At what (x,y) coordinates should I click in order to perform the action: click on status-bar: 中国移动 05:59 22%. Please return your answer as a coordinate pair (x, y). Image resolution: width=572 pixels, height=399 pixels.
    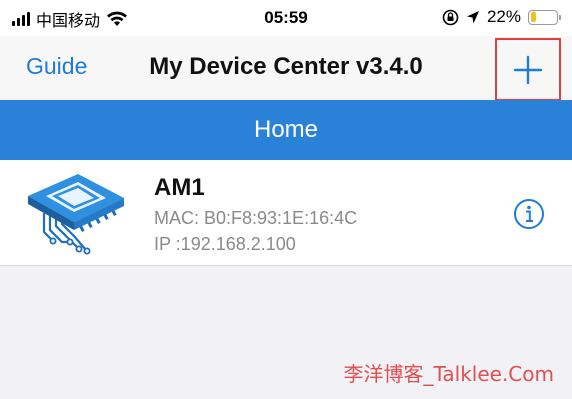
    Looking at the image, I should click on (286, 18).